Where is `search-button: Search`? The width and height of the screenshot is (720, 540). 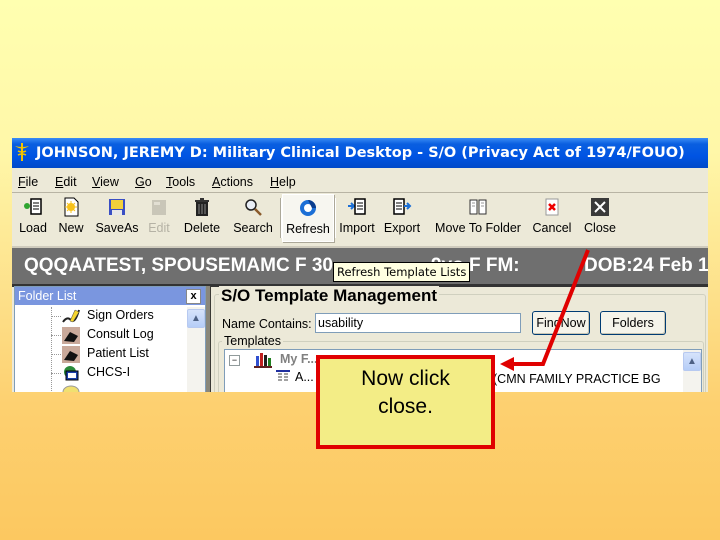
search-button: Search is located at coordinates (253, 217).